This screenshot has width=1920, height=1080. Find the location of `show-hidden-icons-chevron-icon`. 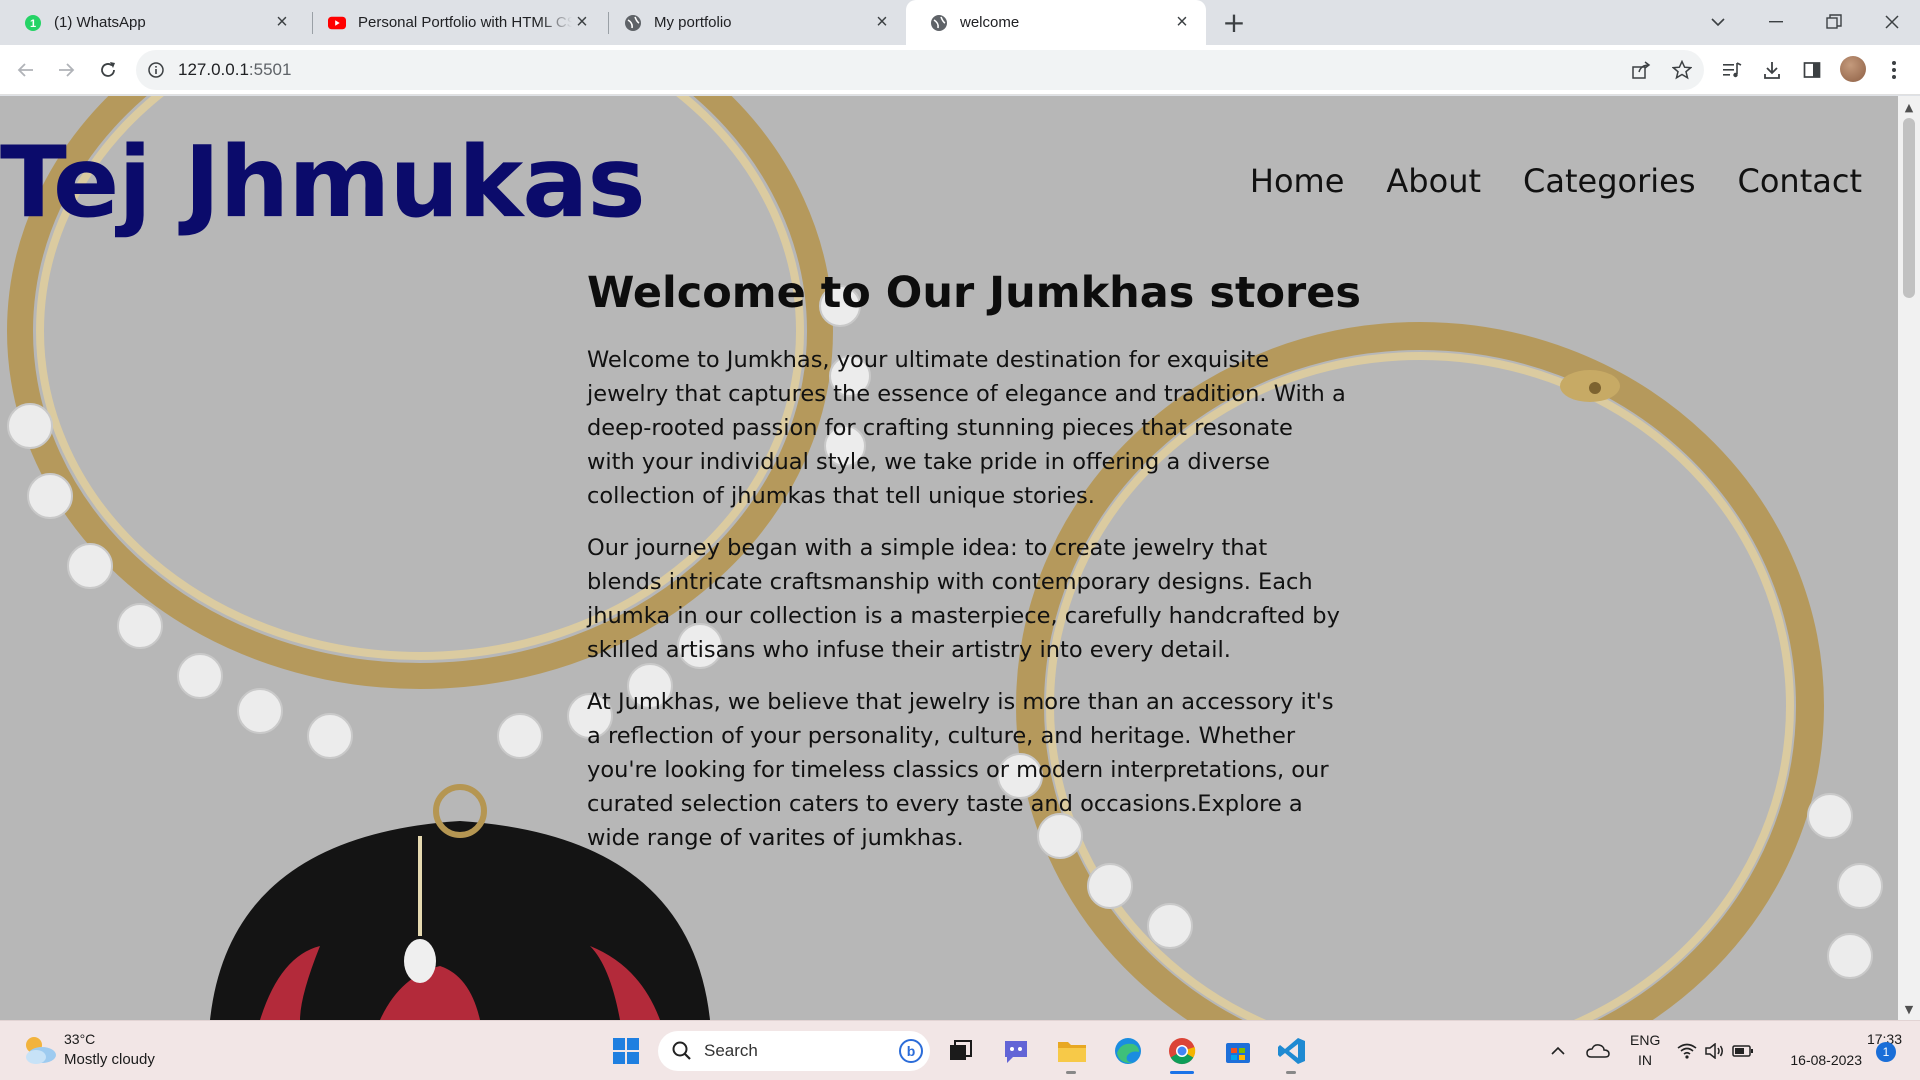

show-hidden-icons-chevron-icon is located at coordinates (1558, 1051).